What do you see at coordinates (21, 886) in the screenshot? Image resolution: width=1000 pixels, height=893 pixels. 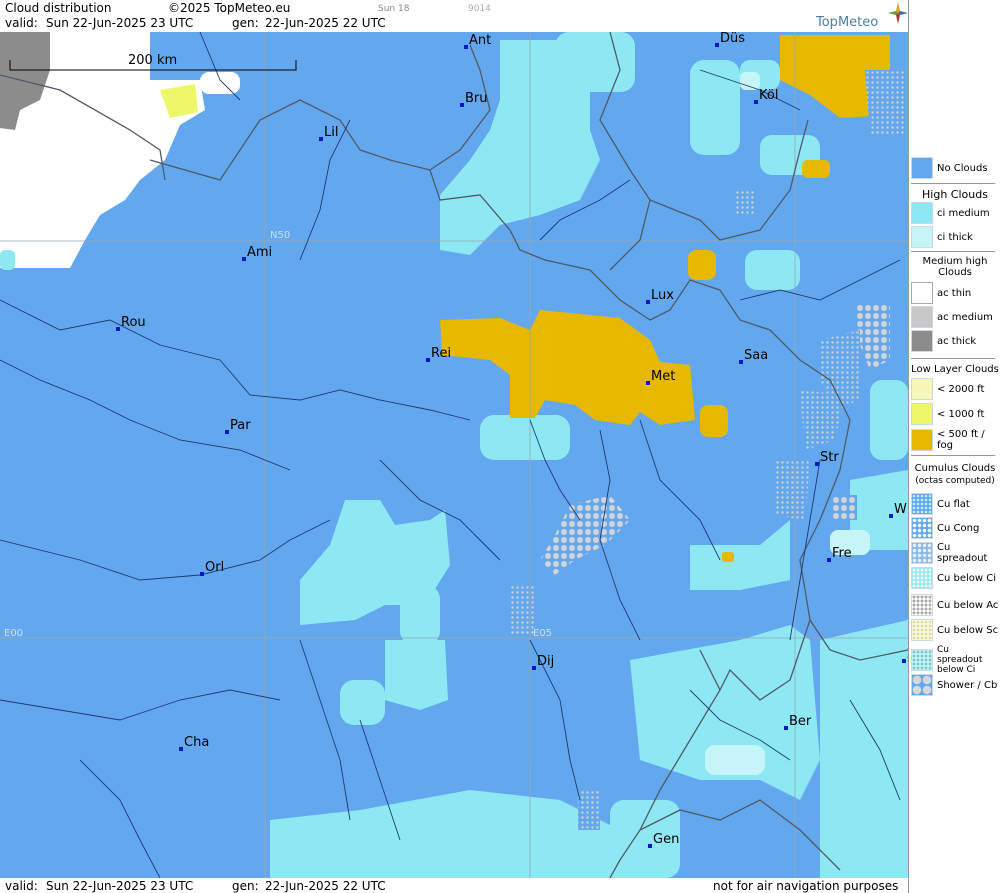 I see `footer-valid-label: valid:` at bounding box center [21, 886].